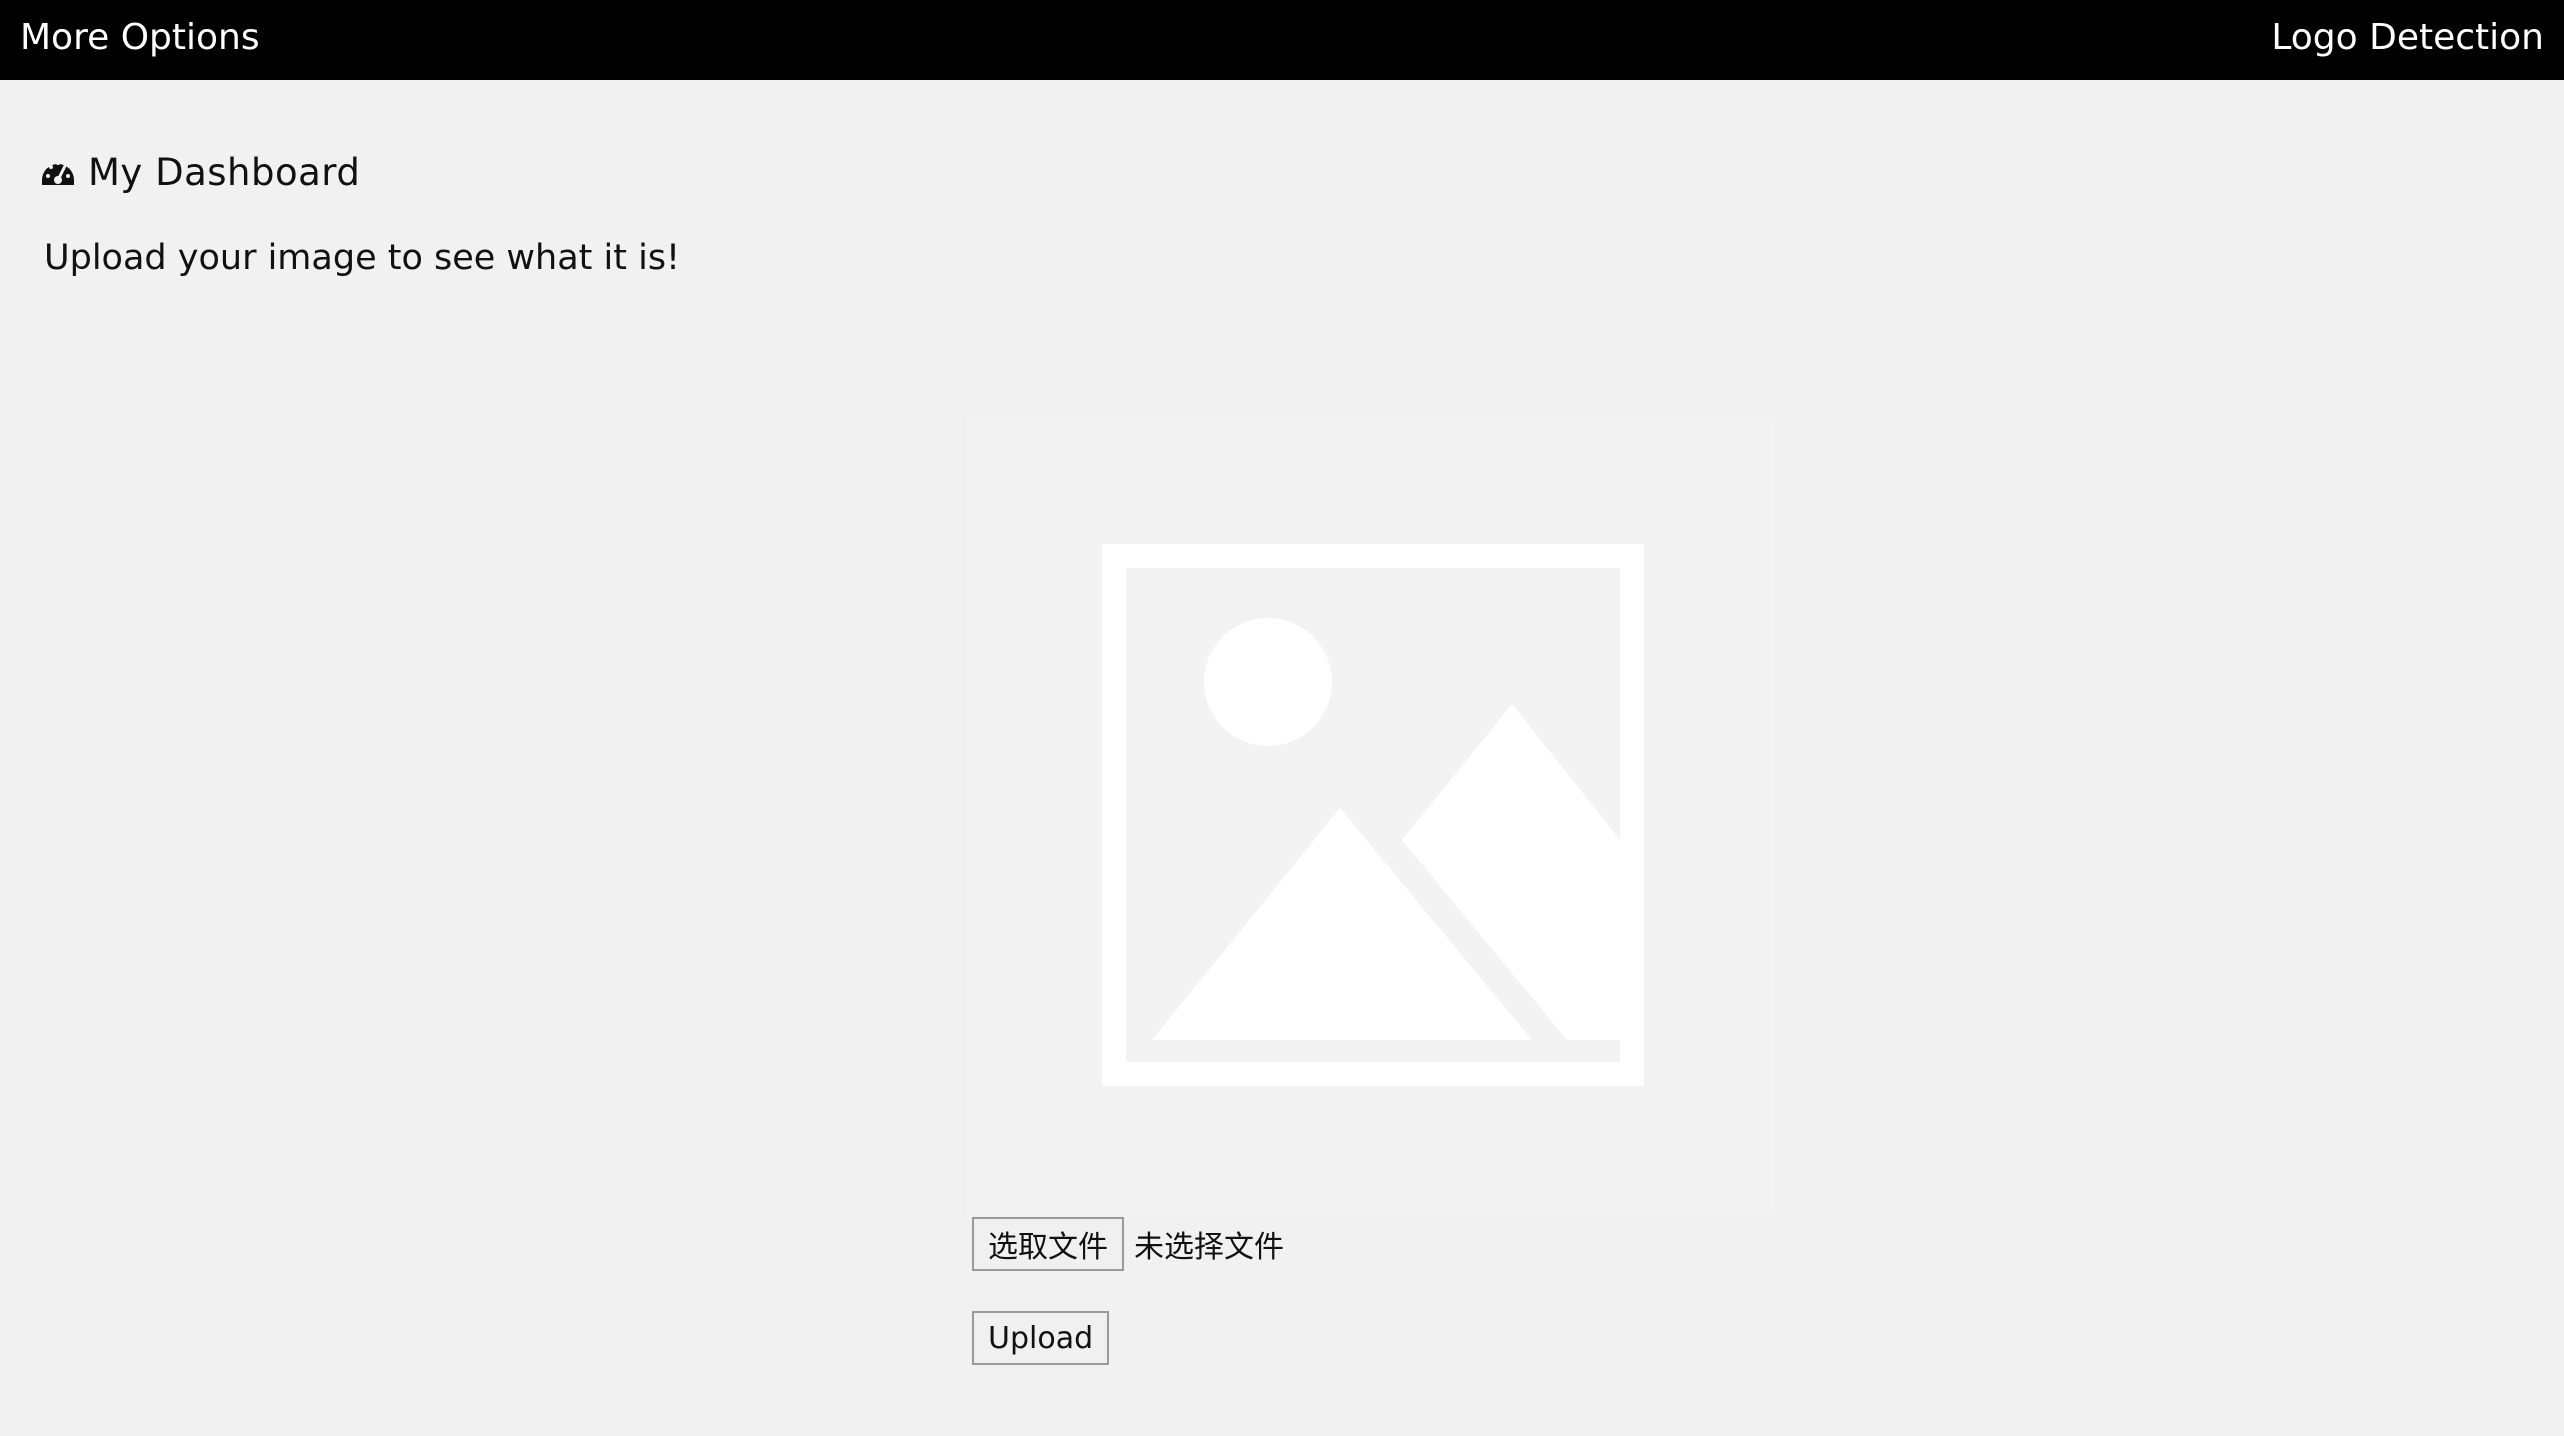  Describe the element at coordinates (2407, 37) in the screenshot. I see `app-title: Logo Detection` at that location.